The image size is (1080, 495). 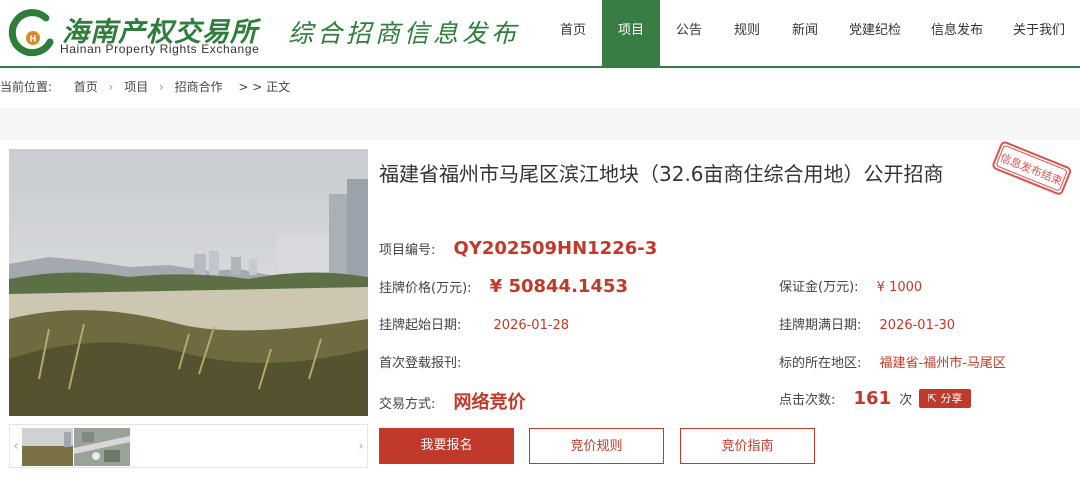 I want to click on header-slogan: 综合招商信息发布, so click(x=404, y=33).